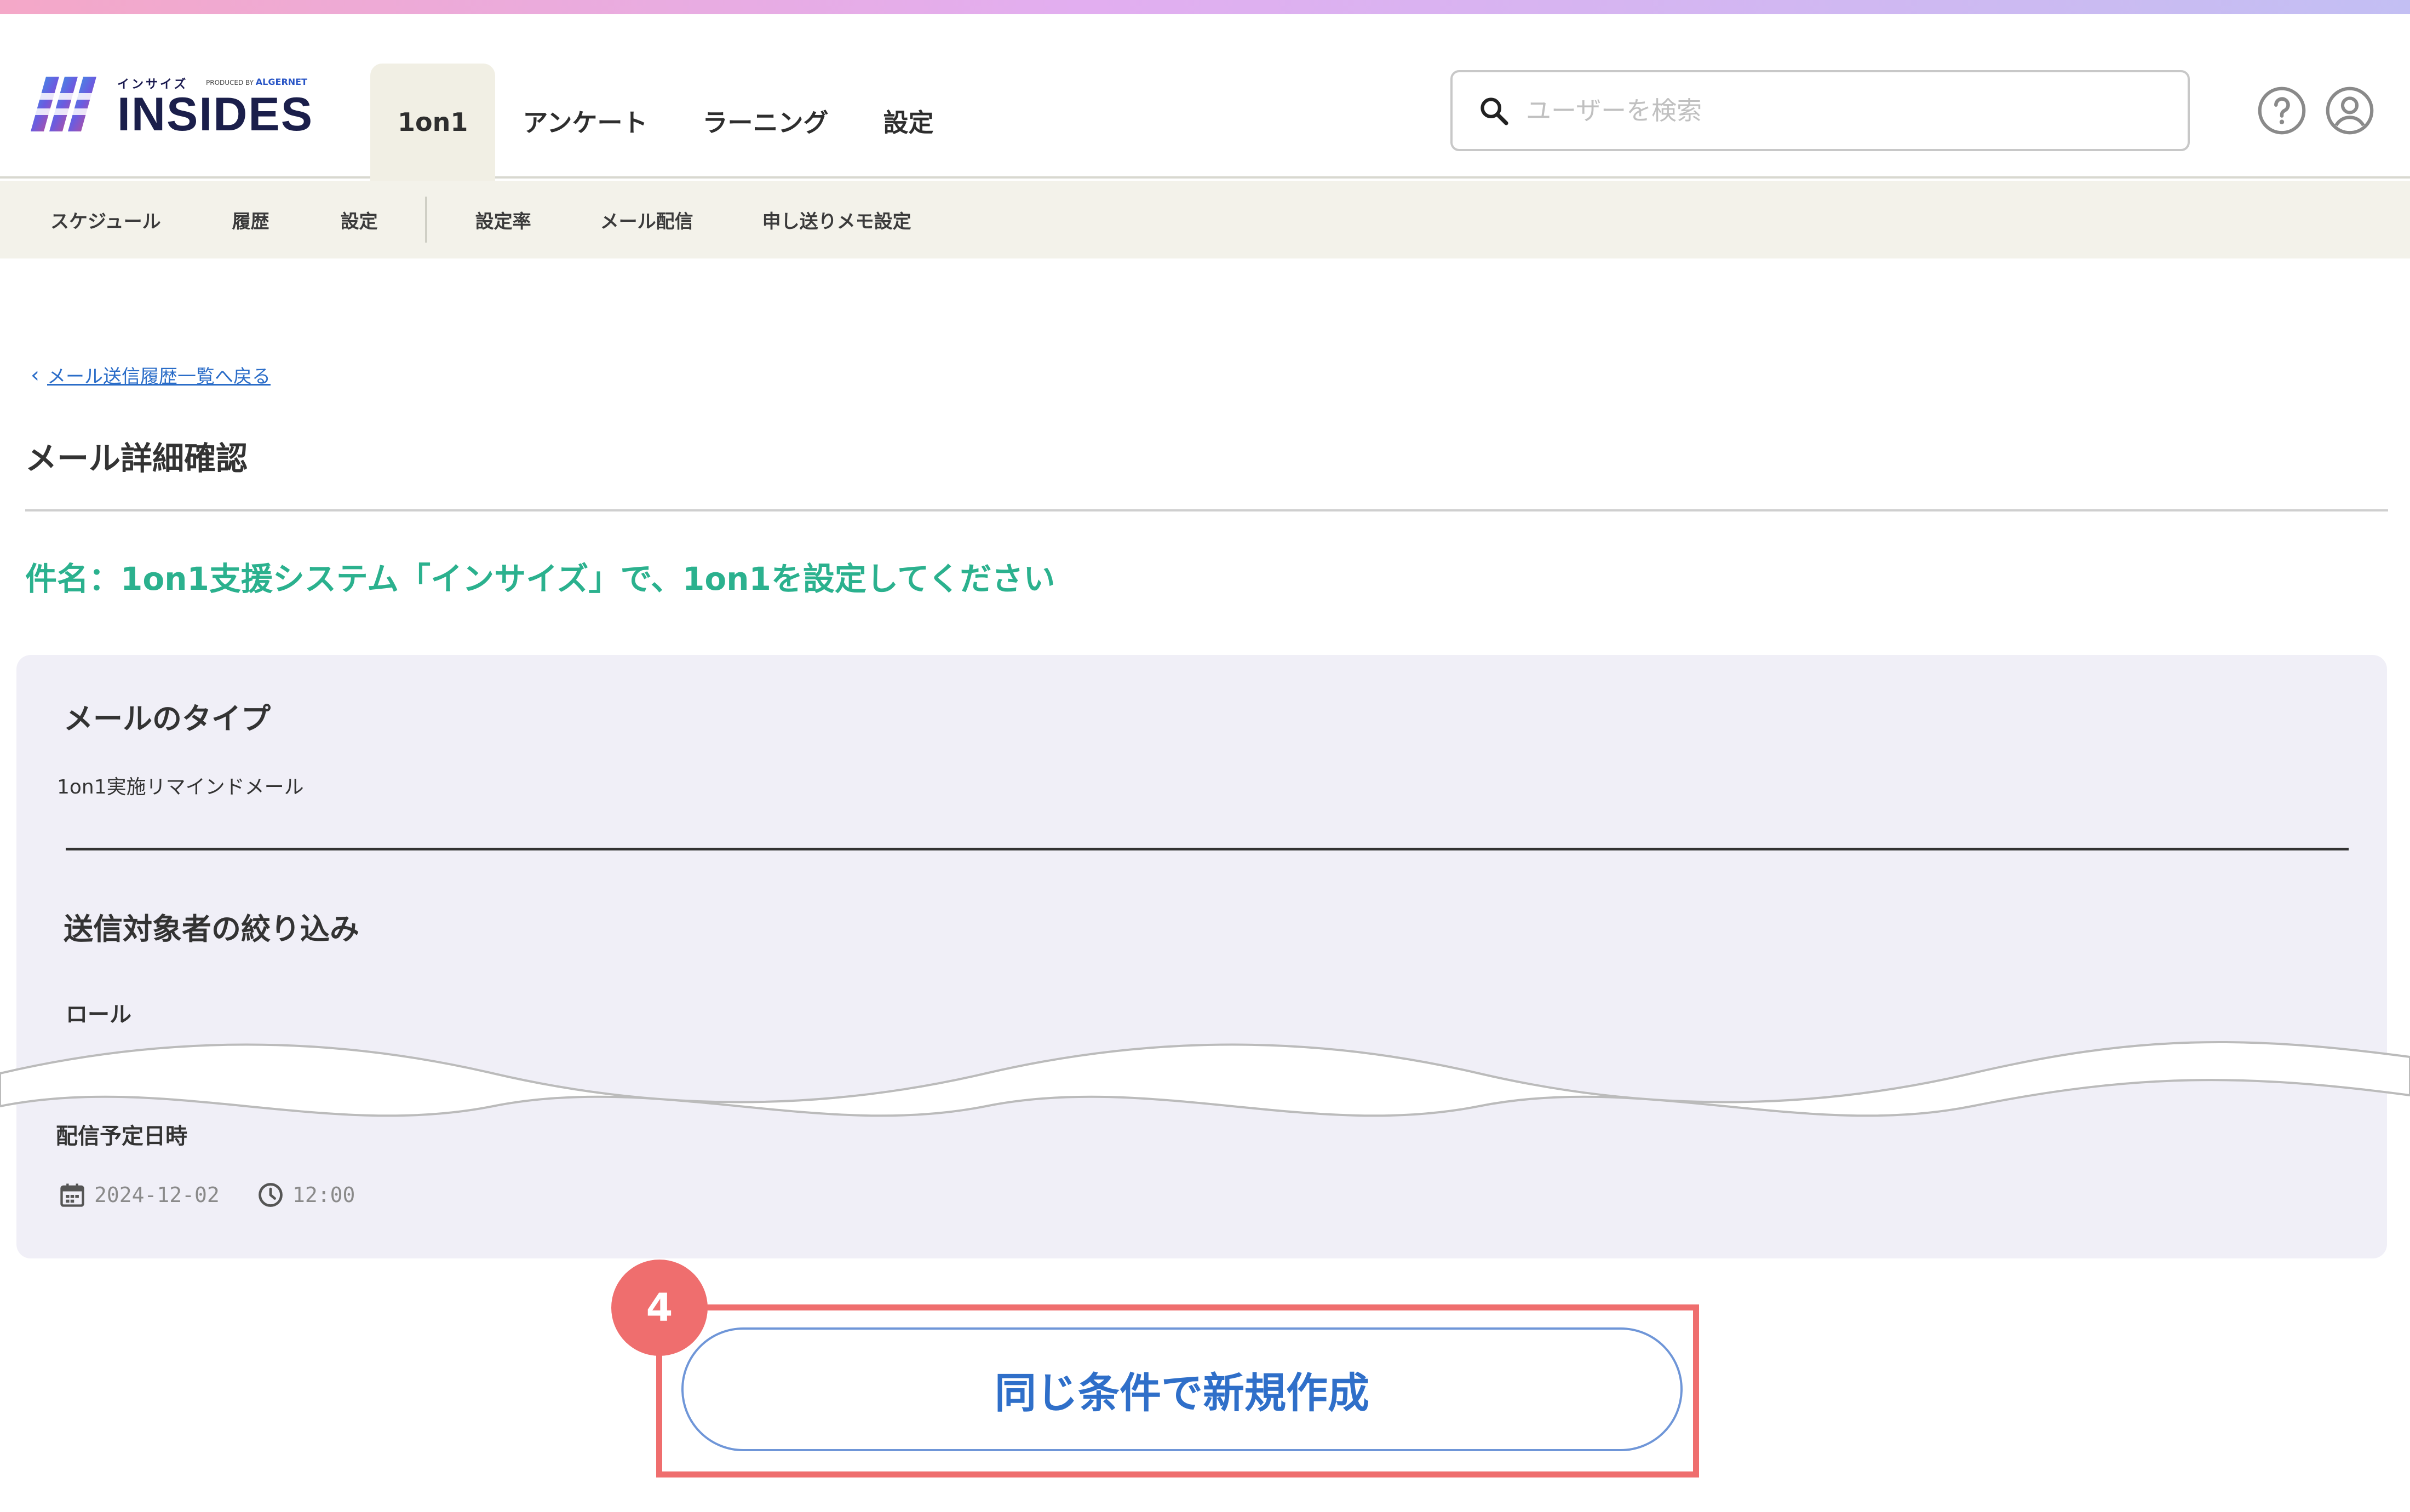 The height and width of the screenshot is (1512, 2410). I want to click on create-new-with-same-conditions-button: 同じ条件で新規作成, so click(1182, 1389).